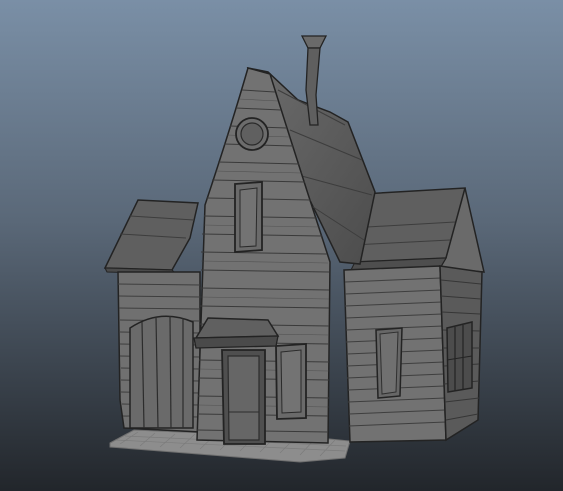 The height and width of the screenshot is (491, 563). Describe the element at coordinates (291, 381) in the screenshot. I see `tower-lower-window` at that location.